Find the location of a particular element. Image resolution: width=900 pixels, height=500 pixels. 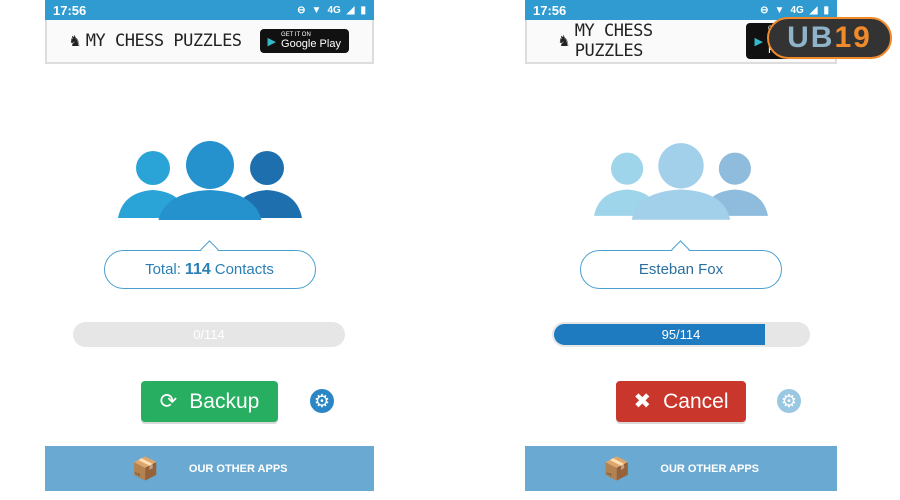

google-play-badge: ▶GET IT ONGoogle Play is located at coordinates (304, 41).